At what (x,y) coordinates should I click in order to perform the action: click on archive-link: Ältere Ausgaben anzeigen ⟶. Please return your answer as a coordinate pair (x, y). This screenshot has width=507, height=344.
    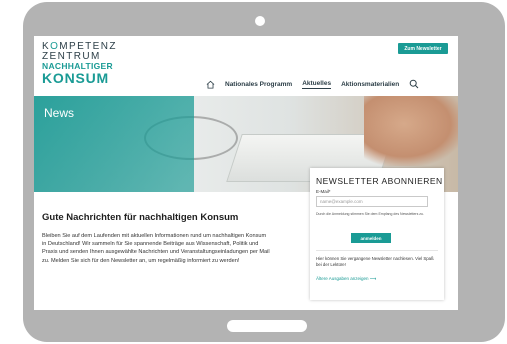
    Looking at the image, I should click on (346, 279).